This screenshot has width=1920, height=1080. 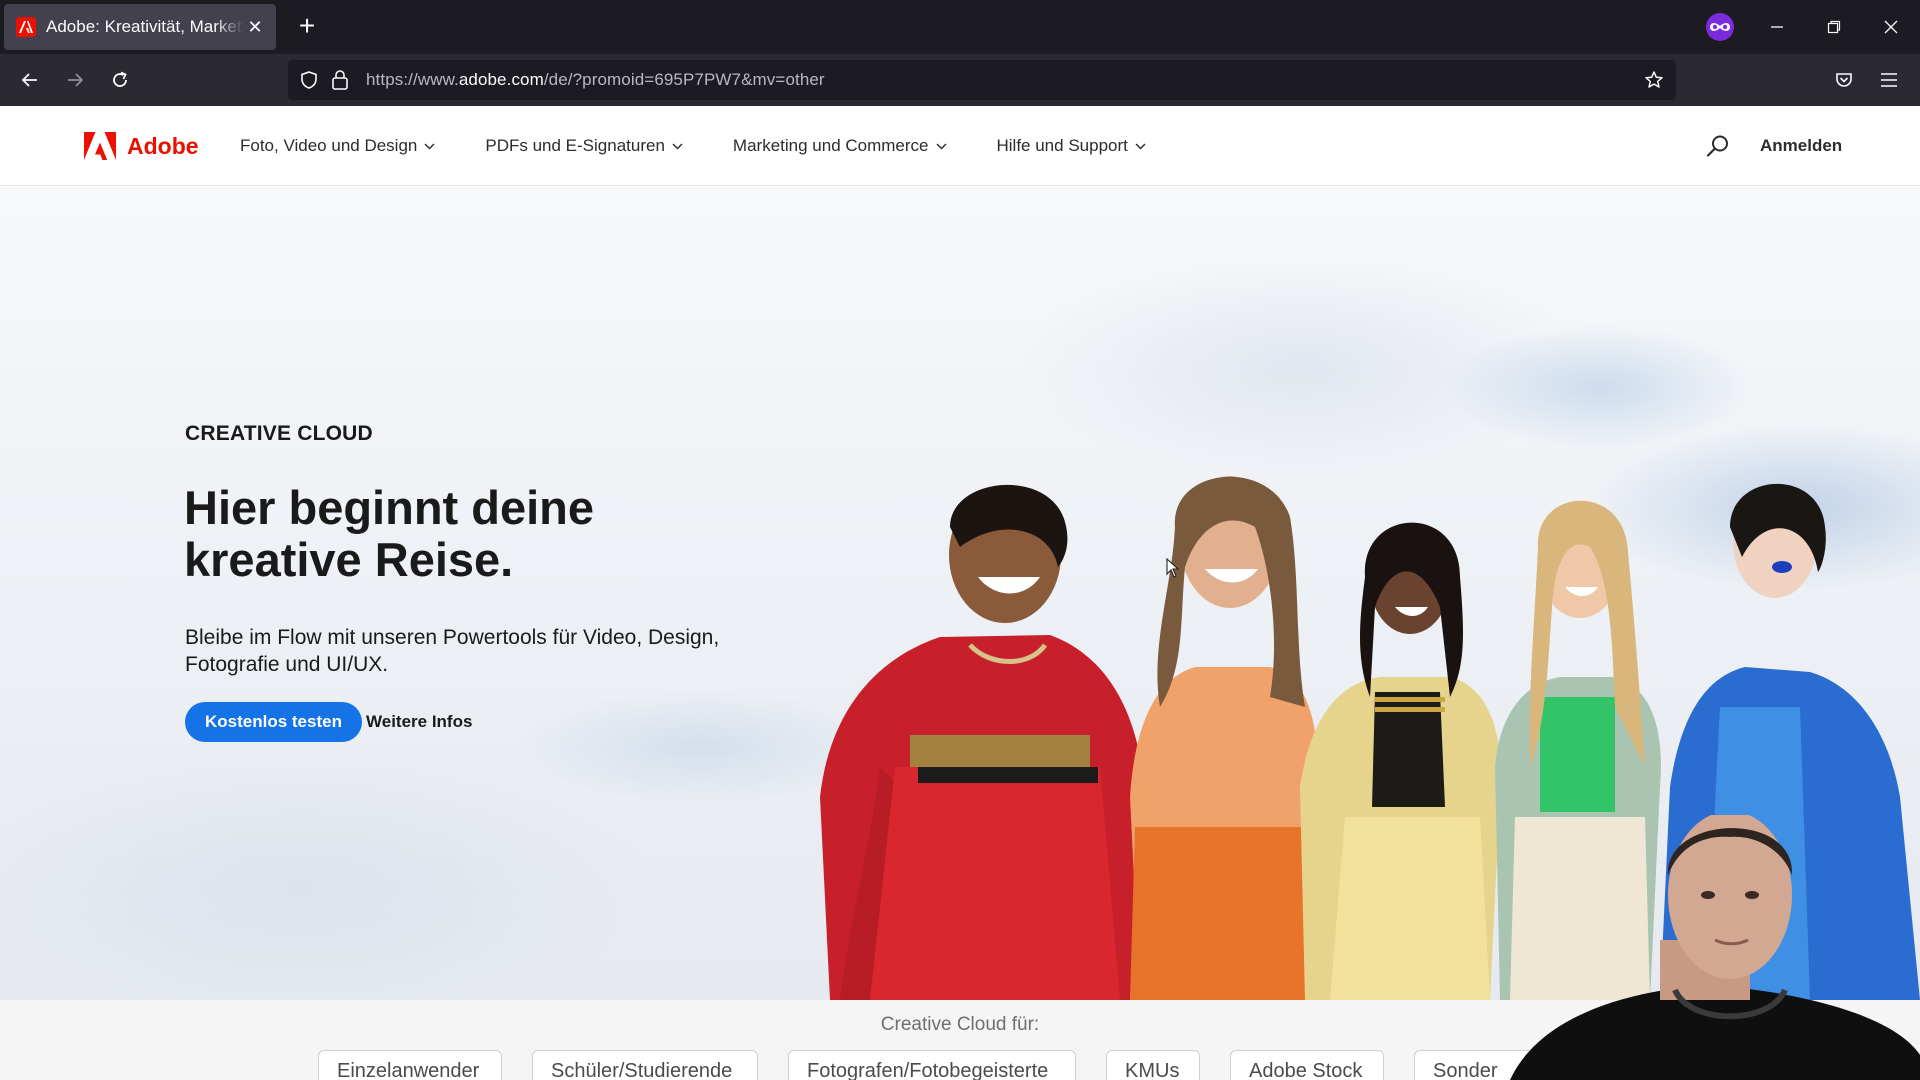 What do you see at coordinates (30, 80) in the screenshot?
I see `back-button` at bounding box center [30, 80].